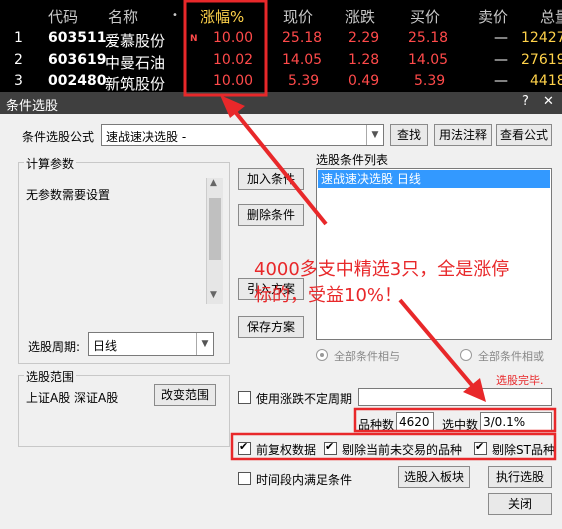 Image resolution: width=562 pixels, height=529 pixels. Describe the element at coordinates (404, 283) in the screenshot. I see `annotation-text: 4000多支中精选3只，全是涨停 标的，受益10%！` at that location.